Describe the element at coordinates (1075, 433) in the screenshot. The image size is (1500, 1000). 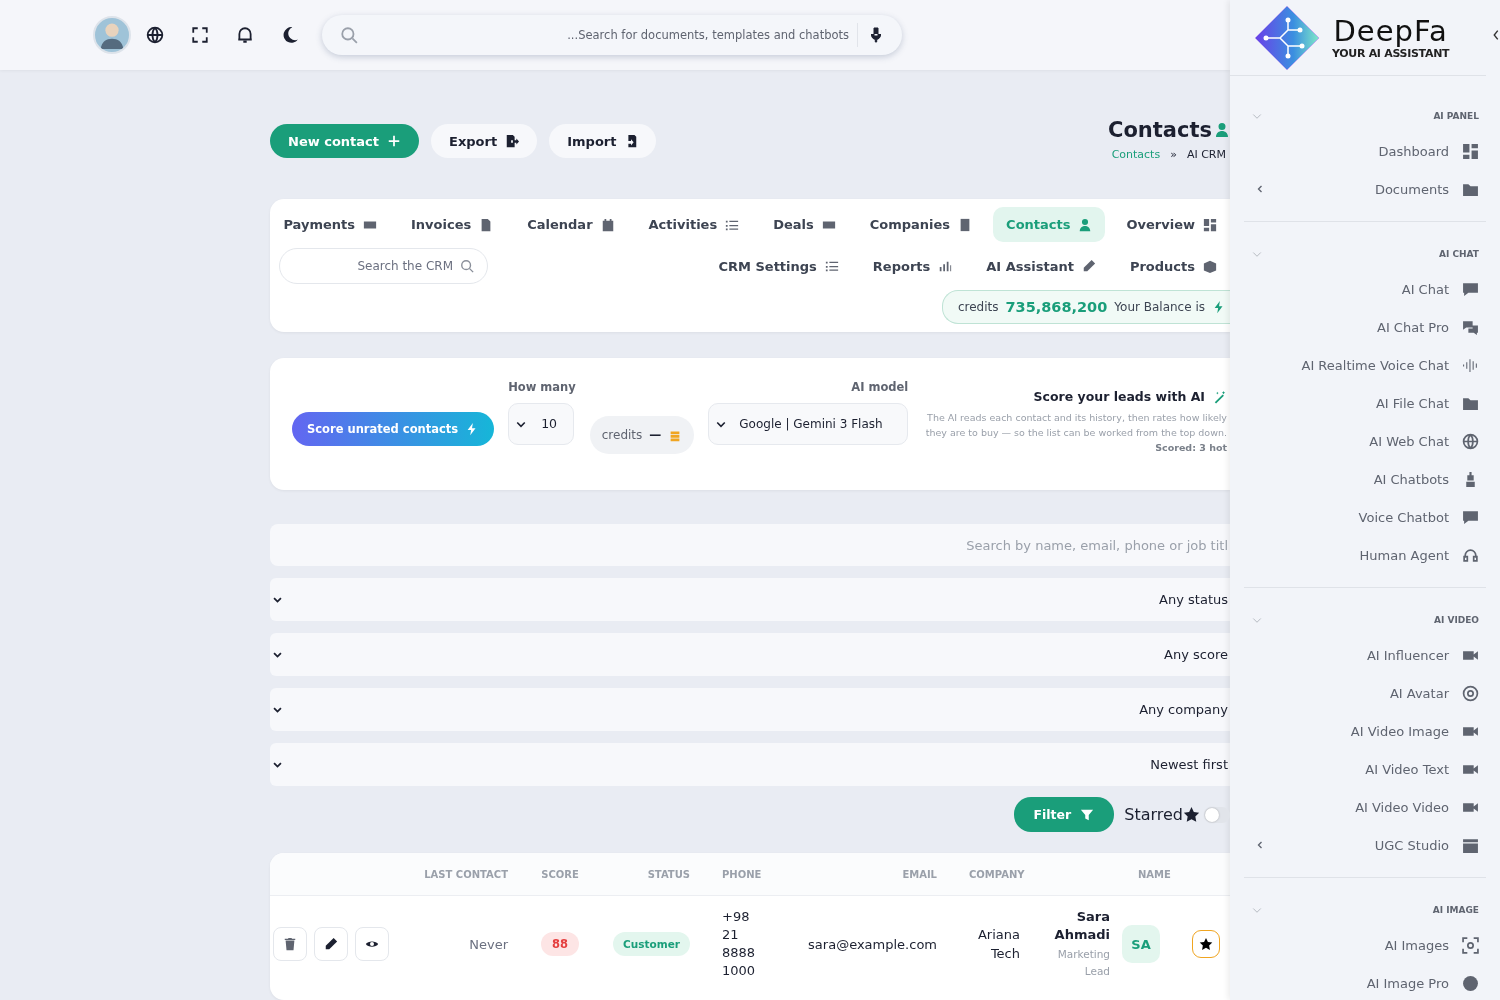
I see `scoring-description: The AI reads each contact and its history, then rates how likely they are to buy — so the list can be worked from the top down. Scored: 3 hot` at that location.